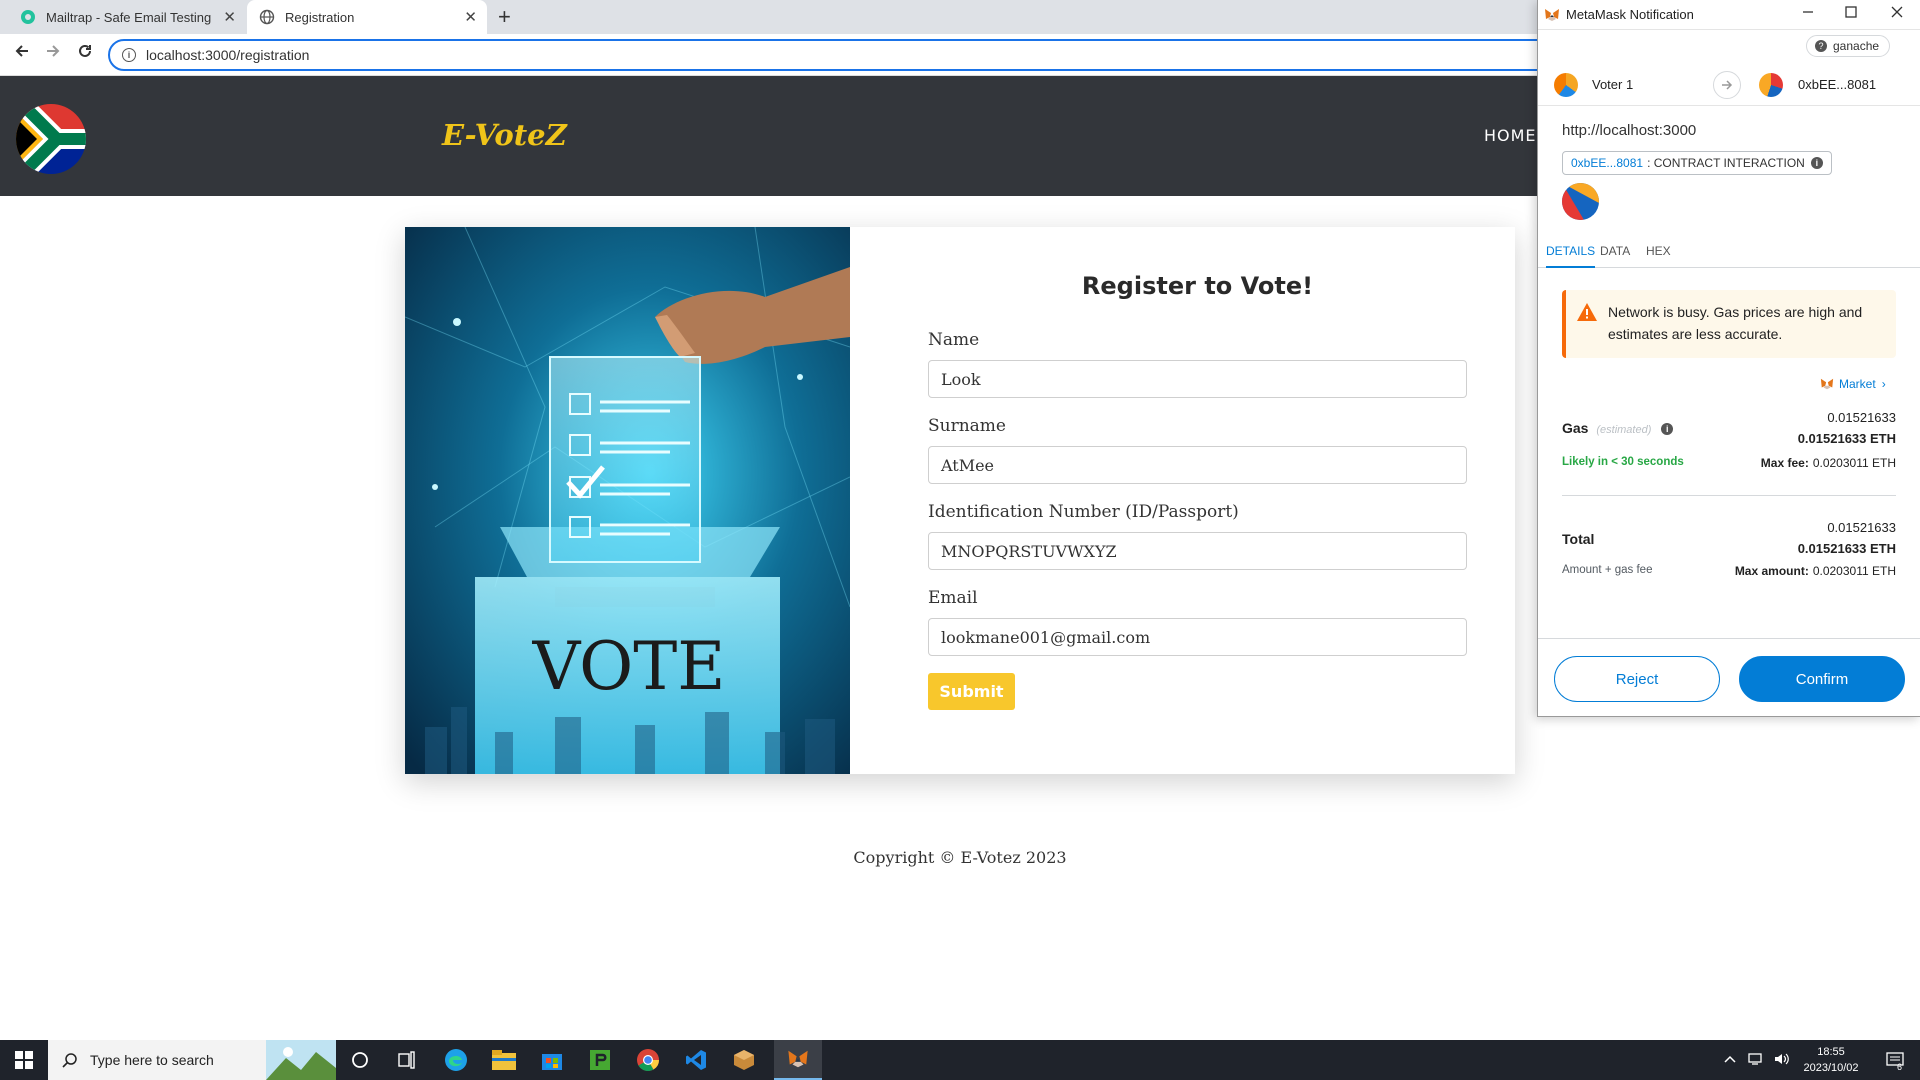 Image resolution: width=1920 pixels, height=1080 pixels. I want to click on name-field: Look, so click(1197, 379).